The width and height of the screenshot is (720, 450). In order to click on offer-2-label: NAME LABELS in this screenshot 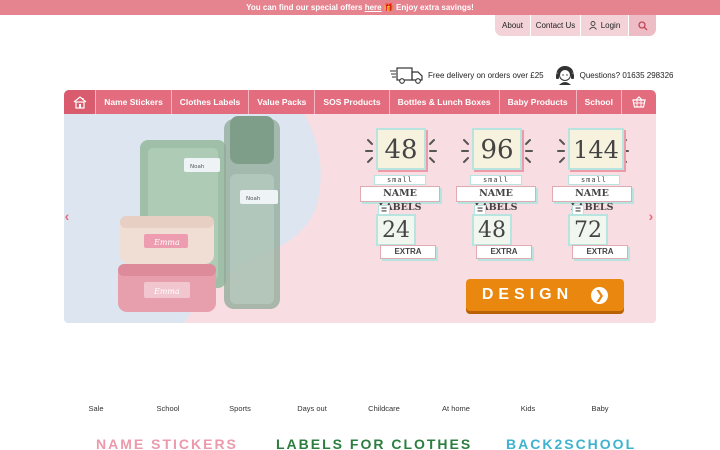, I will do `click(496, 199)`.